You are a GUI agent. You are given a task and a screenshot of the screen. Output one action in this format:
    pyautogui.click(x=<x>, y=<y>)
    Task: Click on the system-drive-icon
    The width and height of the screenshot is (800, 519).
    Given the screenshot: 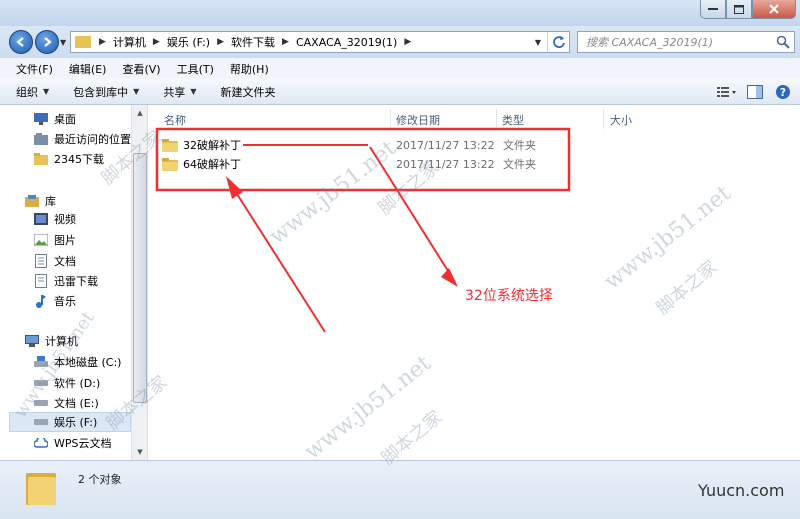 What is the action you would take?
    pyautogui.click(x=41, y=362)
    